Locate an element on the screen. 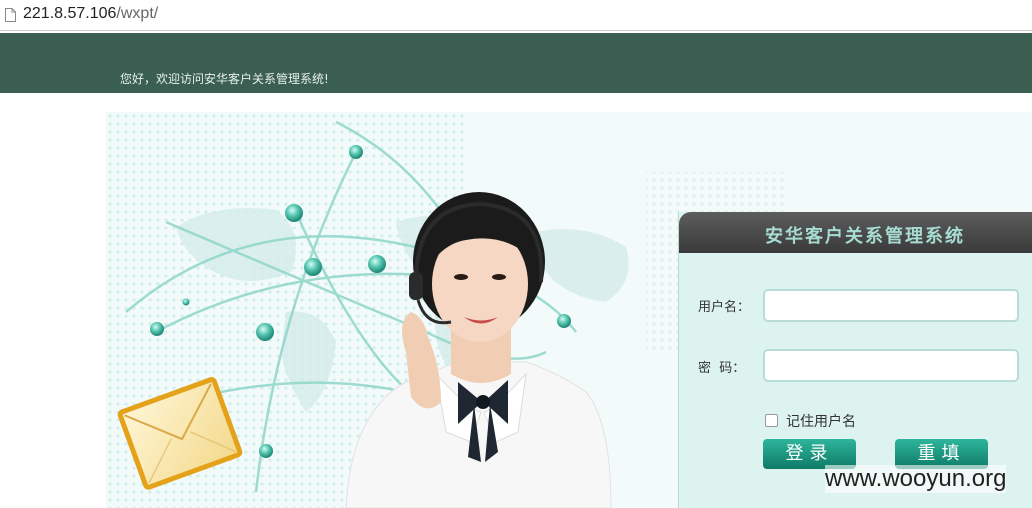 The width and height of the screenshot is (1032, 508). url-text: 221.8.57.106/wxpt/ is located at coordinates (90, 14).